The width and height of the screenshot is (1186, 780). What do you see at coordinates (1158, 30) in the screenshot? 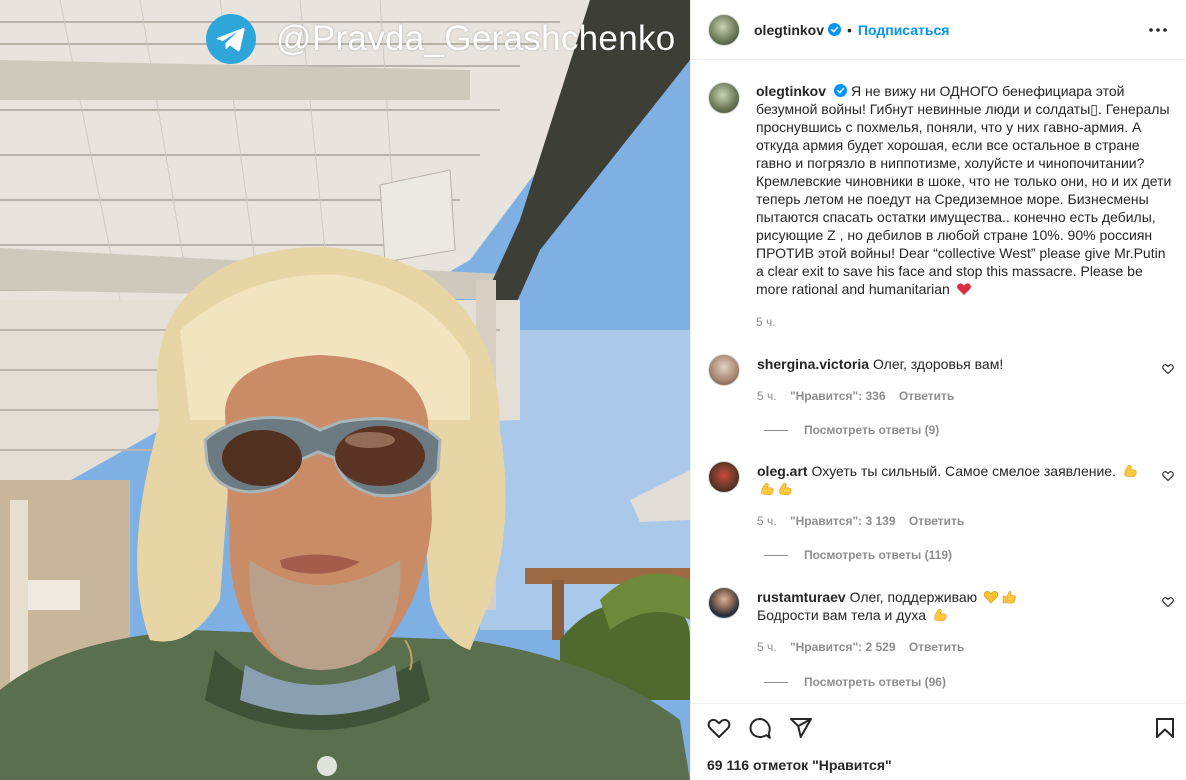
I see `more-horizontal-icon` at bounding box center [1158, 30].